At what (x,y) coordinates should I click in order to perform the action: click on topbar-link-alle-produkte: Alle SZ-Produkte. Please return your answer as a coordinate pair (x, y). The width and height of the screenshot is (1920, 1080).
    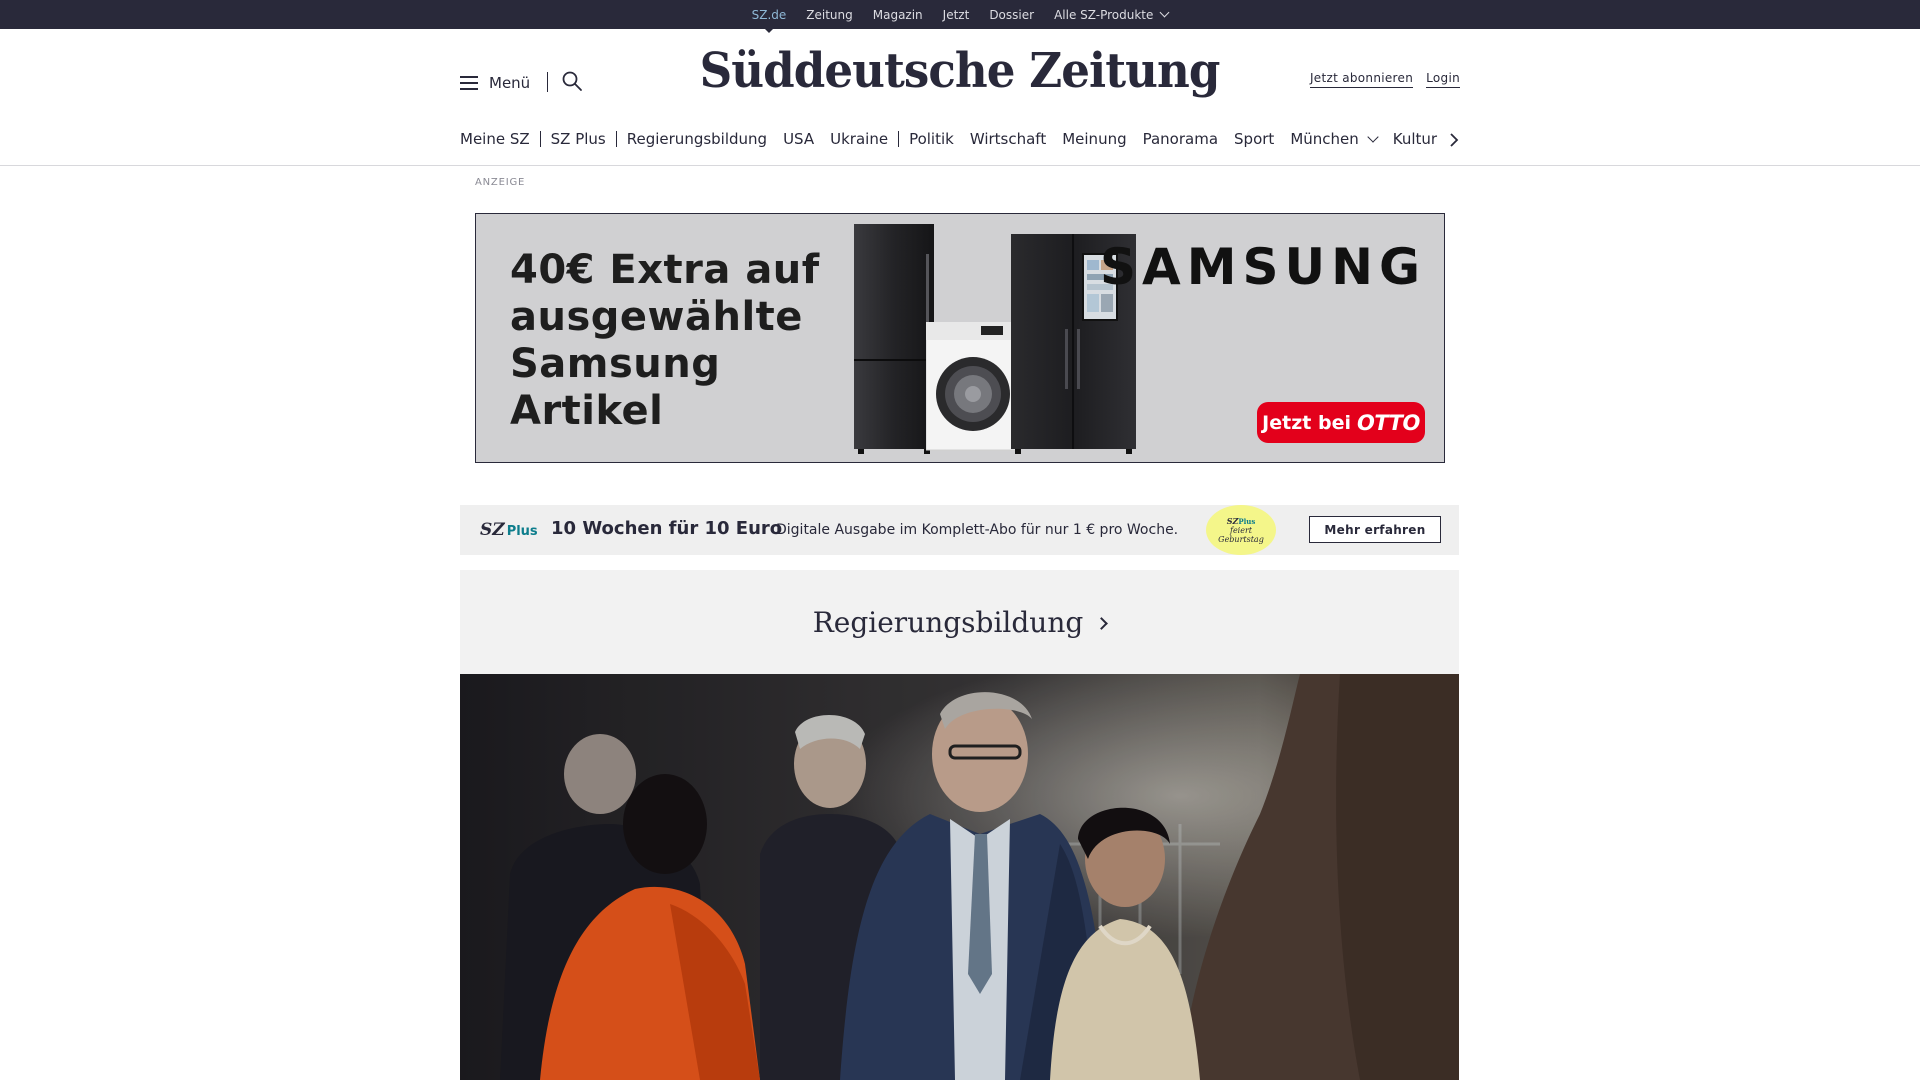
    Looking at the image, I should click on (1112, 14).